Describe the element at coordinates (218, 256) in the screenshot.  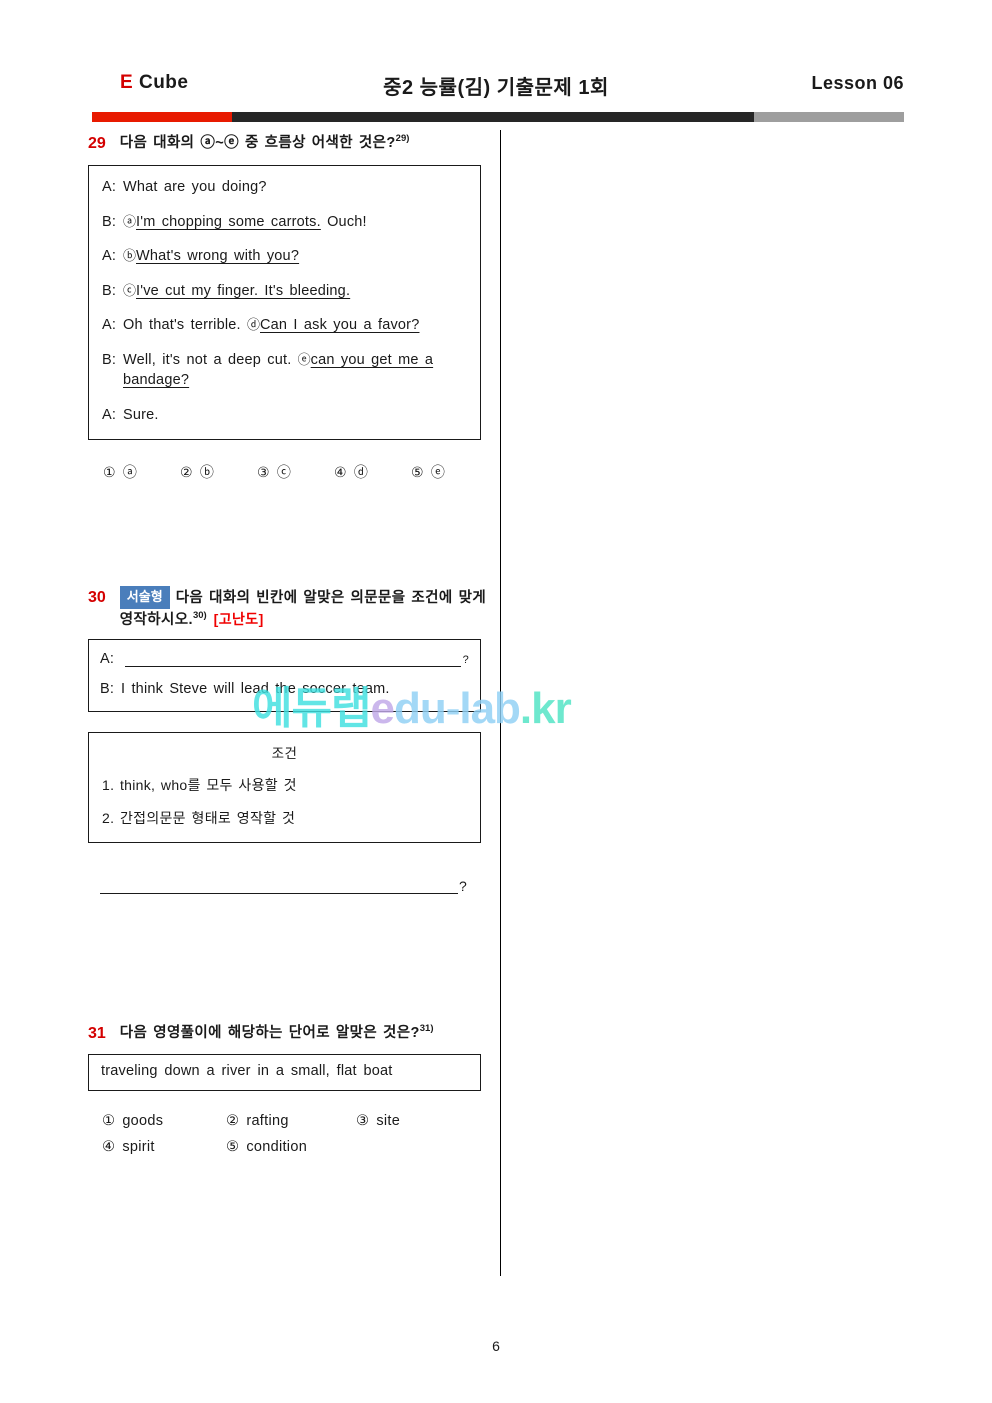
I see `dialog-underlined: What's wrong with you?` at that location.